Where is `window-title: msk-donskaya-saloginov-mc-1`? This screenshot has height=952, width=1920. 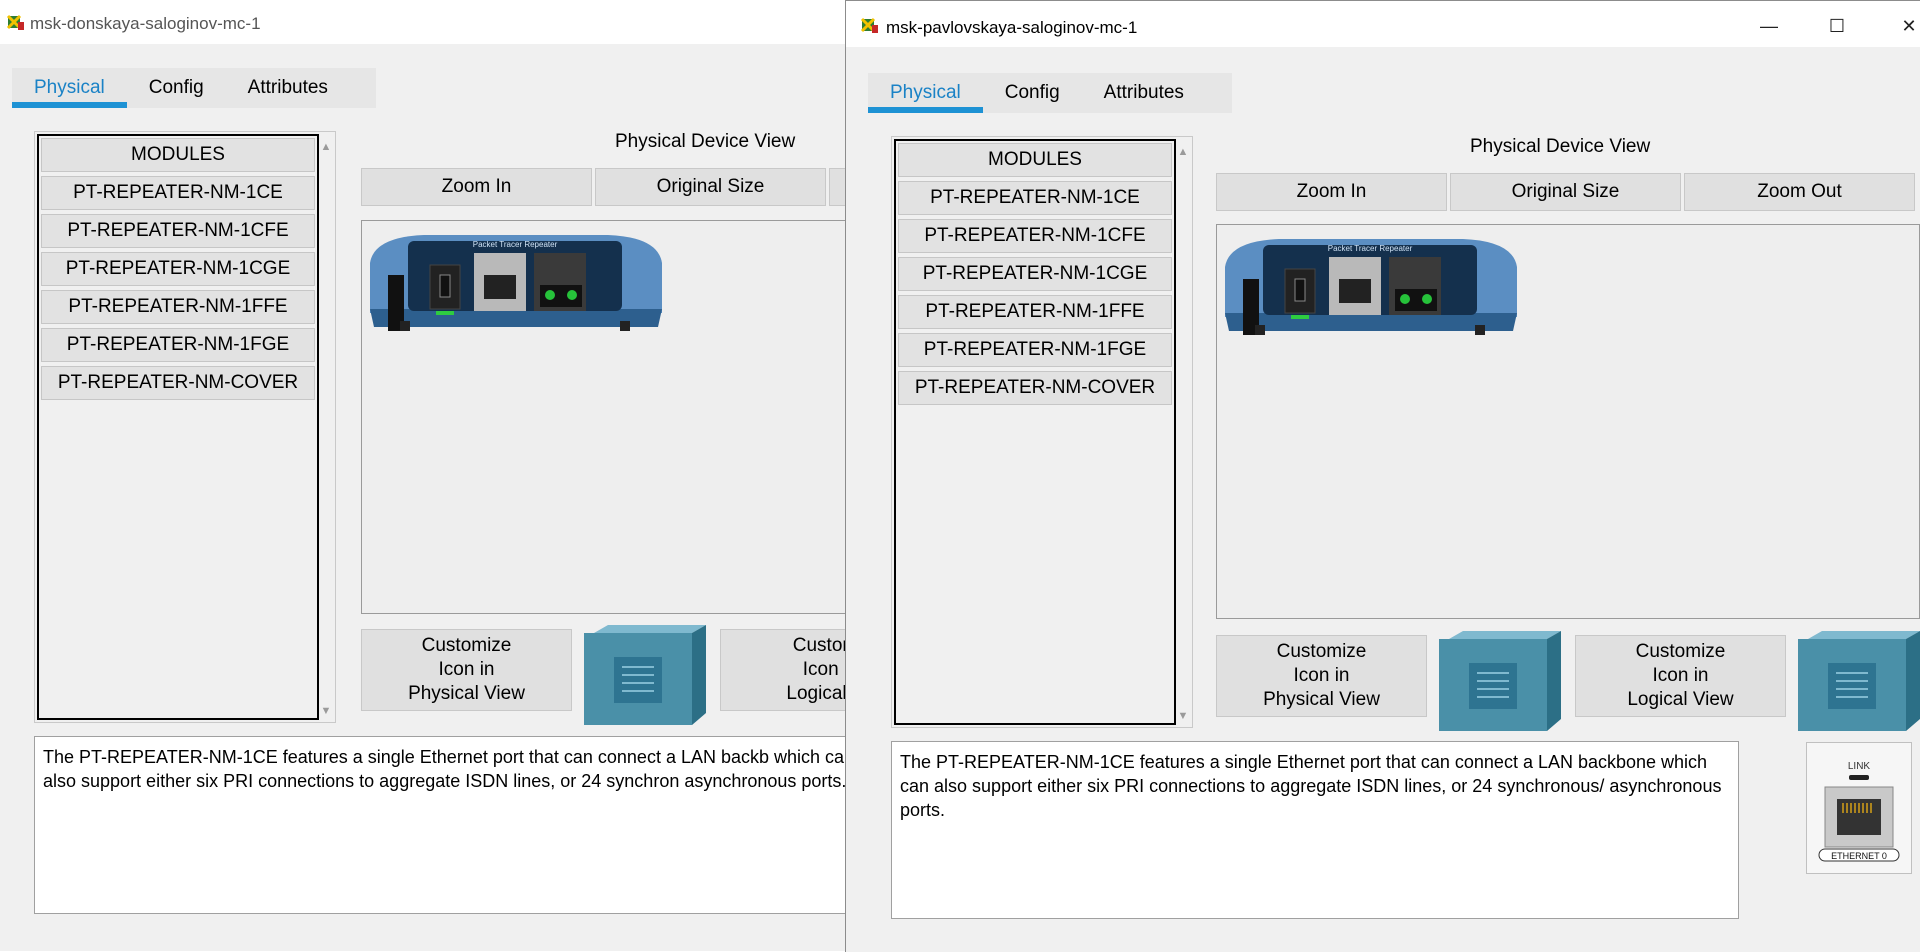
window-title: msk-donskaya-saloginov-mc-1 is located at coordinates (145, 23).